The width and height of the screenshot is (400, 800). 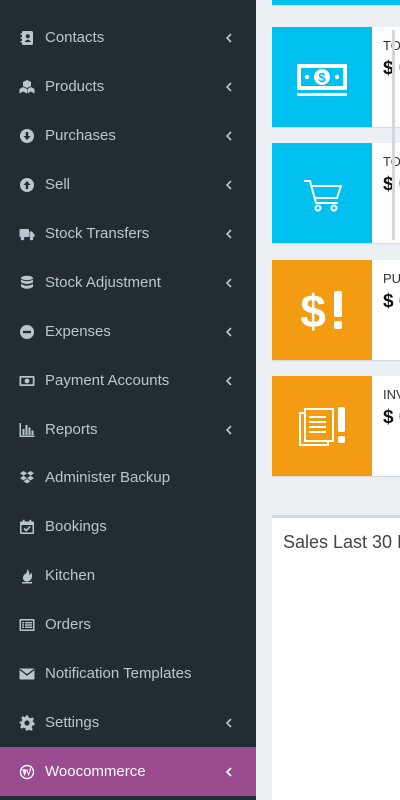 I want to click on info-box-label: INV, so click(x=391, y=394).